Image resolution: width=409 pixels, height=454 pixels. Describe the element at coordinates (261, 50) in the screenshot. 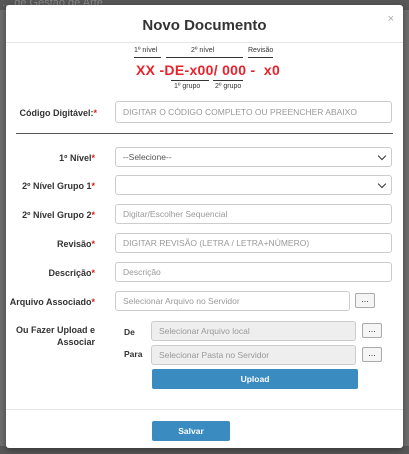

I see `guide-label-revision: Revisão` at that location.